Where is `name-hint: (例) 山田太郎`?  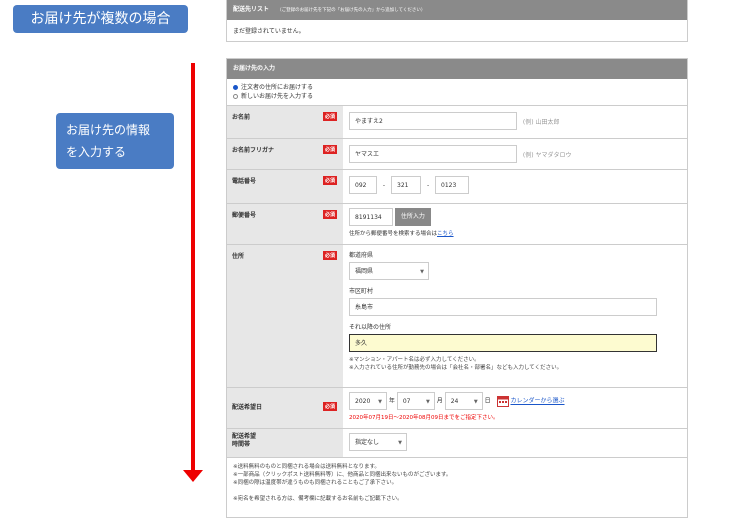
name-hint: (例) 山田太郎 is located at coordinates (541, 122).